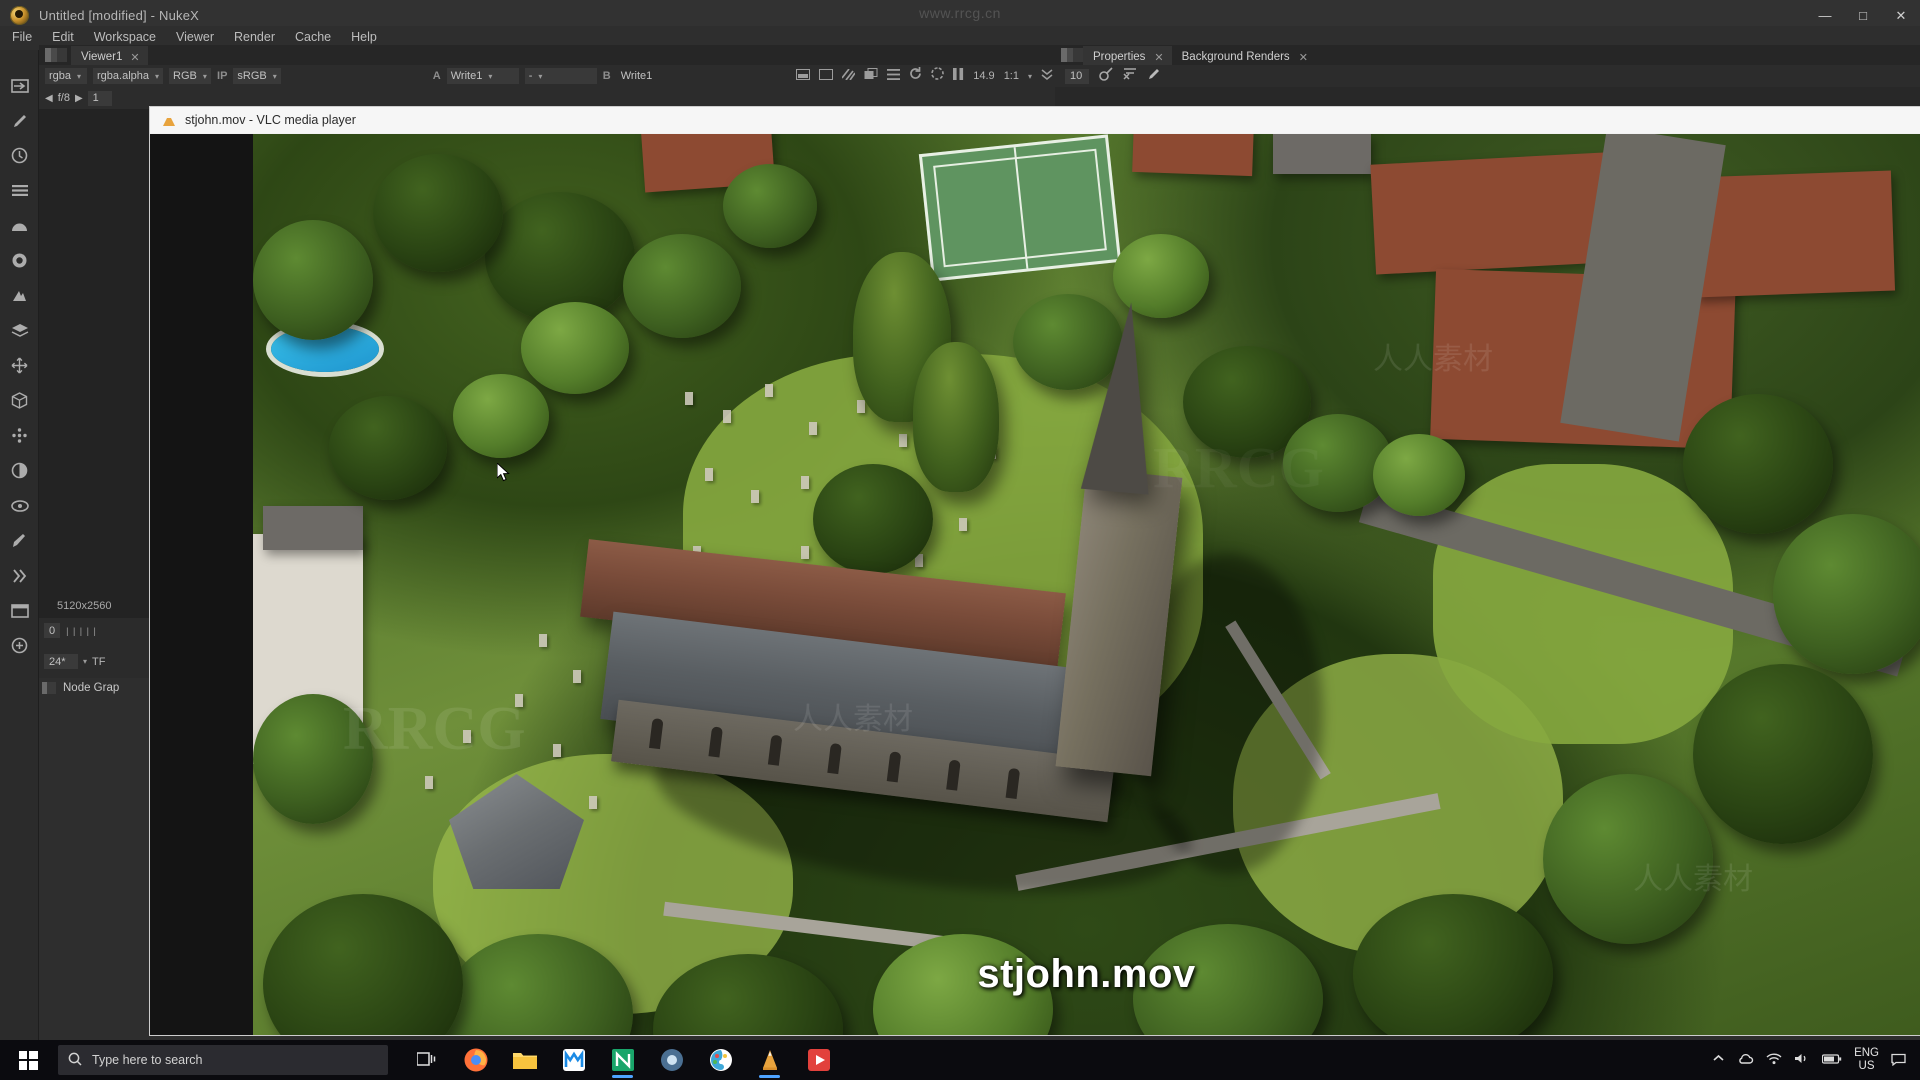  Describe the element at coordinates (915, 76) in the screenshot. I see `refresh-icon` at that location.